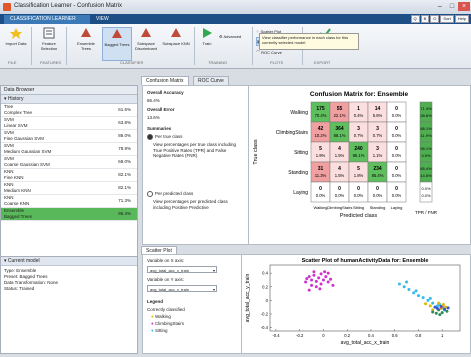 This screenshot has height=357, width=471. I want to click on import-data-button: Import Data, so click(16, 43).